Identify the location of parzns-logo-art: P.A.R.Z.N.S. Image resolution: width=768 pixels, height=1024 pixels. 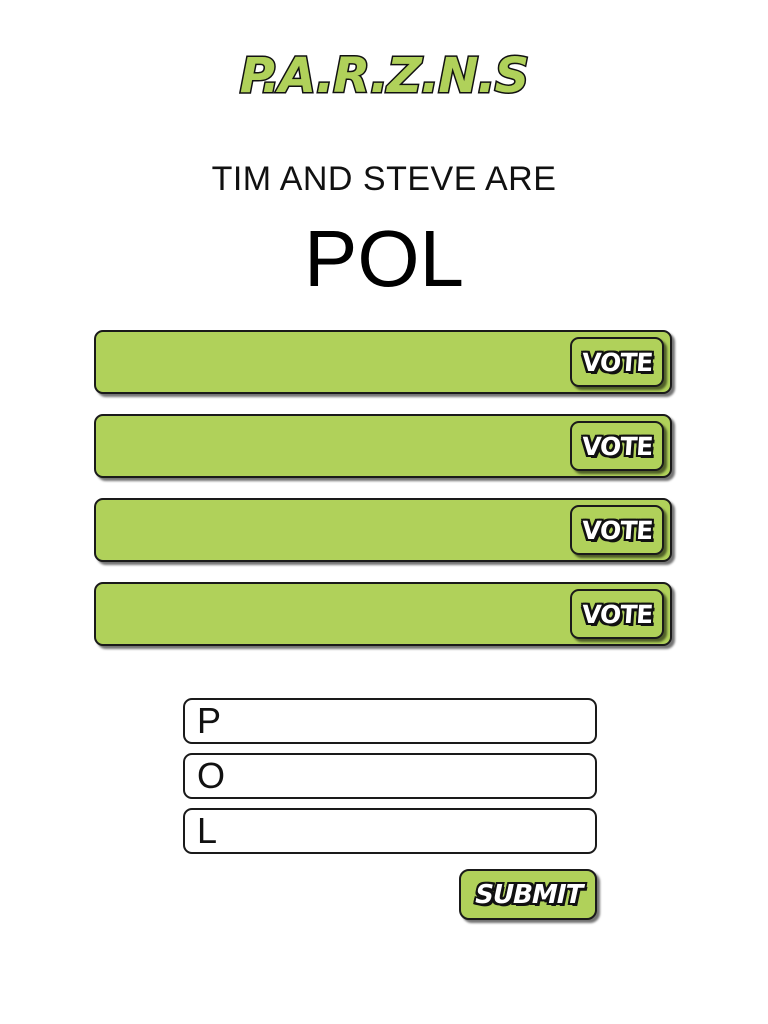
(384, 76).